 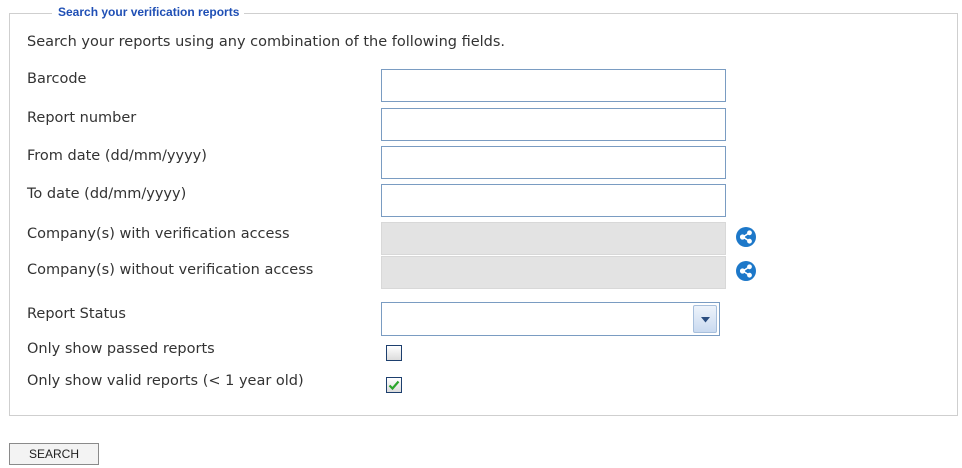 I want to click on barcode-label: Barcode, so click(x=57, y=79).